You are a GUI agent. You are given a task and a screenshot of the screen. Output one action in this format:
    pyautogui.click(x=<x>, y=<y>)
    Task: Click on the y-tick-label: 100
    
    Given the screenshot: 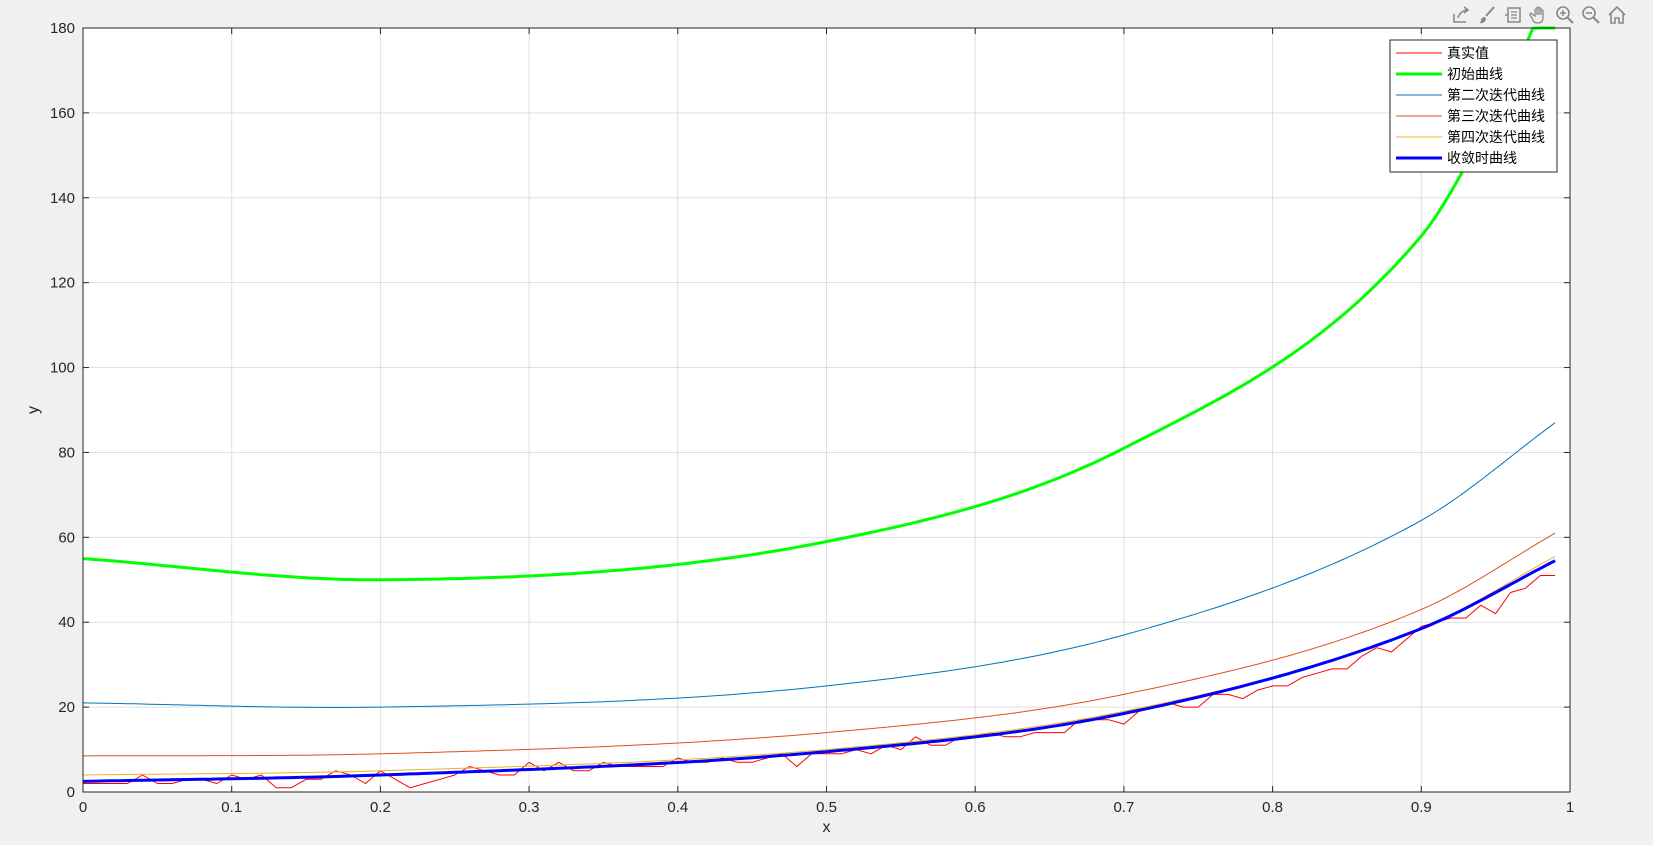 What is the action you would take?
    pyautogui.click(x=62, y=368)
    